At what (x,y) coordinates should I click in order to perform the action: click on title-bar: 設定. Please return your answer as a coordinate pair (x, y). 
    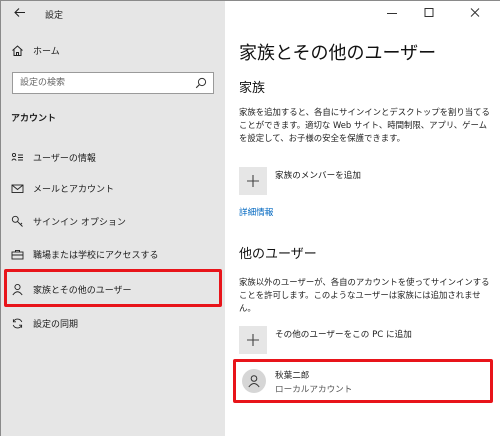
    Looking at the image, I should click on (113, 14).